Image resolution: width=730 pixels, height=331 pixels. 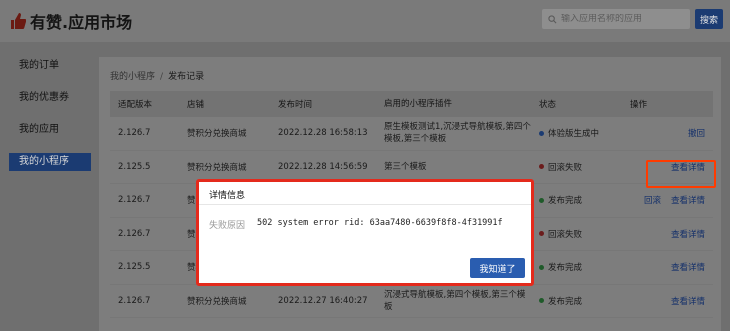 What do you see at coordinates (457, 133) in the screenshot?
I see `cell-plugins: 原生模板测试1,沉浸式导航模板,第四个模板,第三个模板` at bounding box center [457, 133].